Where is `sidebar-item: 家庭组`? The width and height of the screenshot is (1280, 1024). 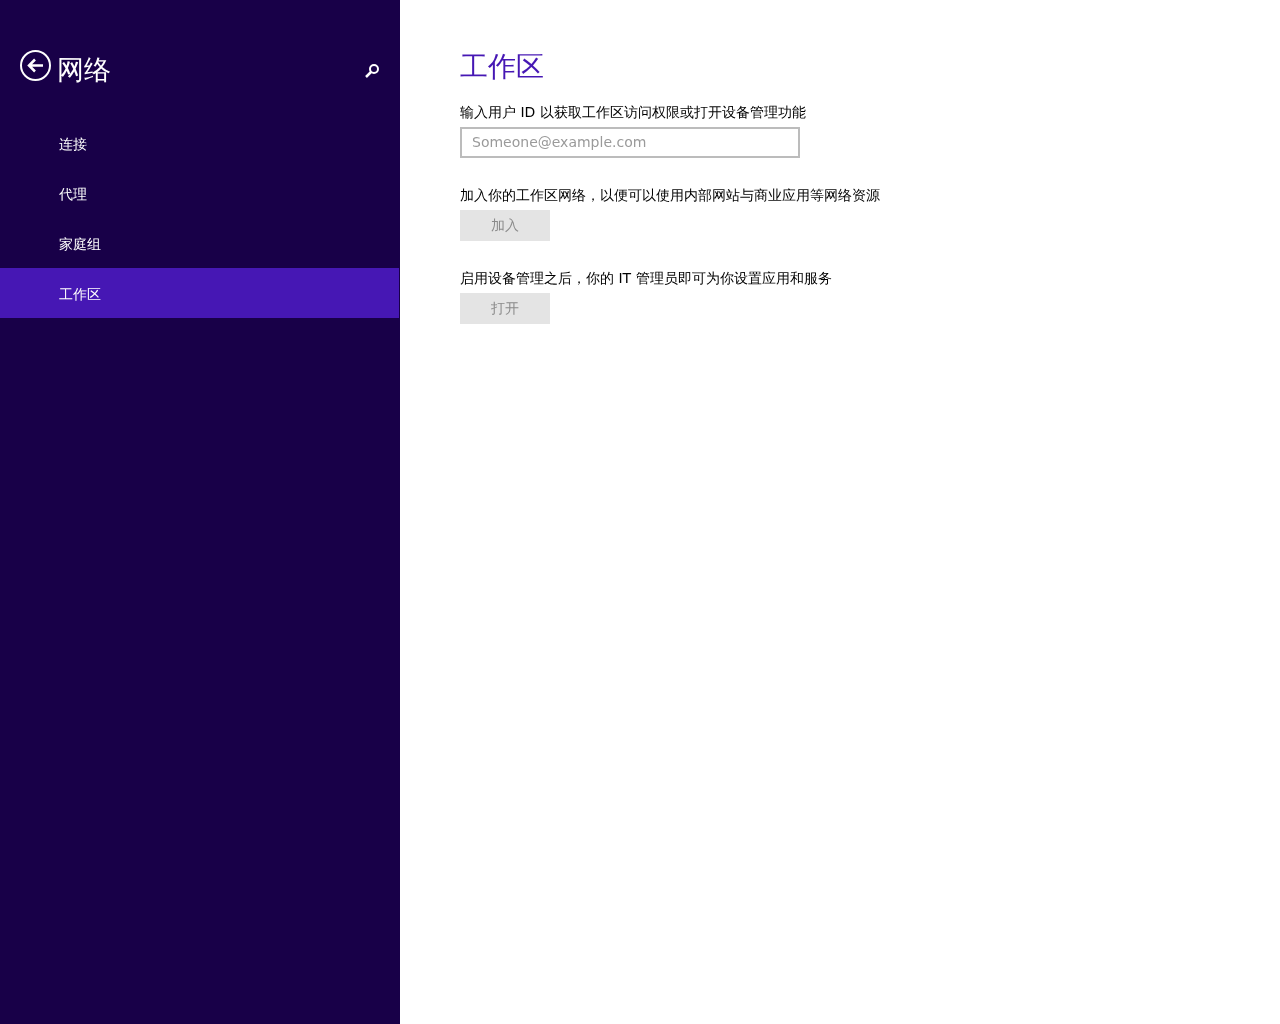
sidebar-item: 家庭组 is located at coordinates (199, 243).